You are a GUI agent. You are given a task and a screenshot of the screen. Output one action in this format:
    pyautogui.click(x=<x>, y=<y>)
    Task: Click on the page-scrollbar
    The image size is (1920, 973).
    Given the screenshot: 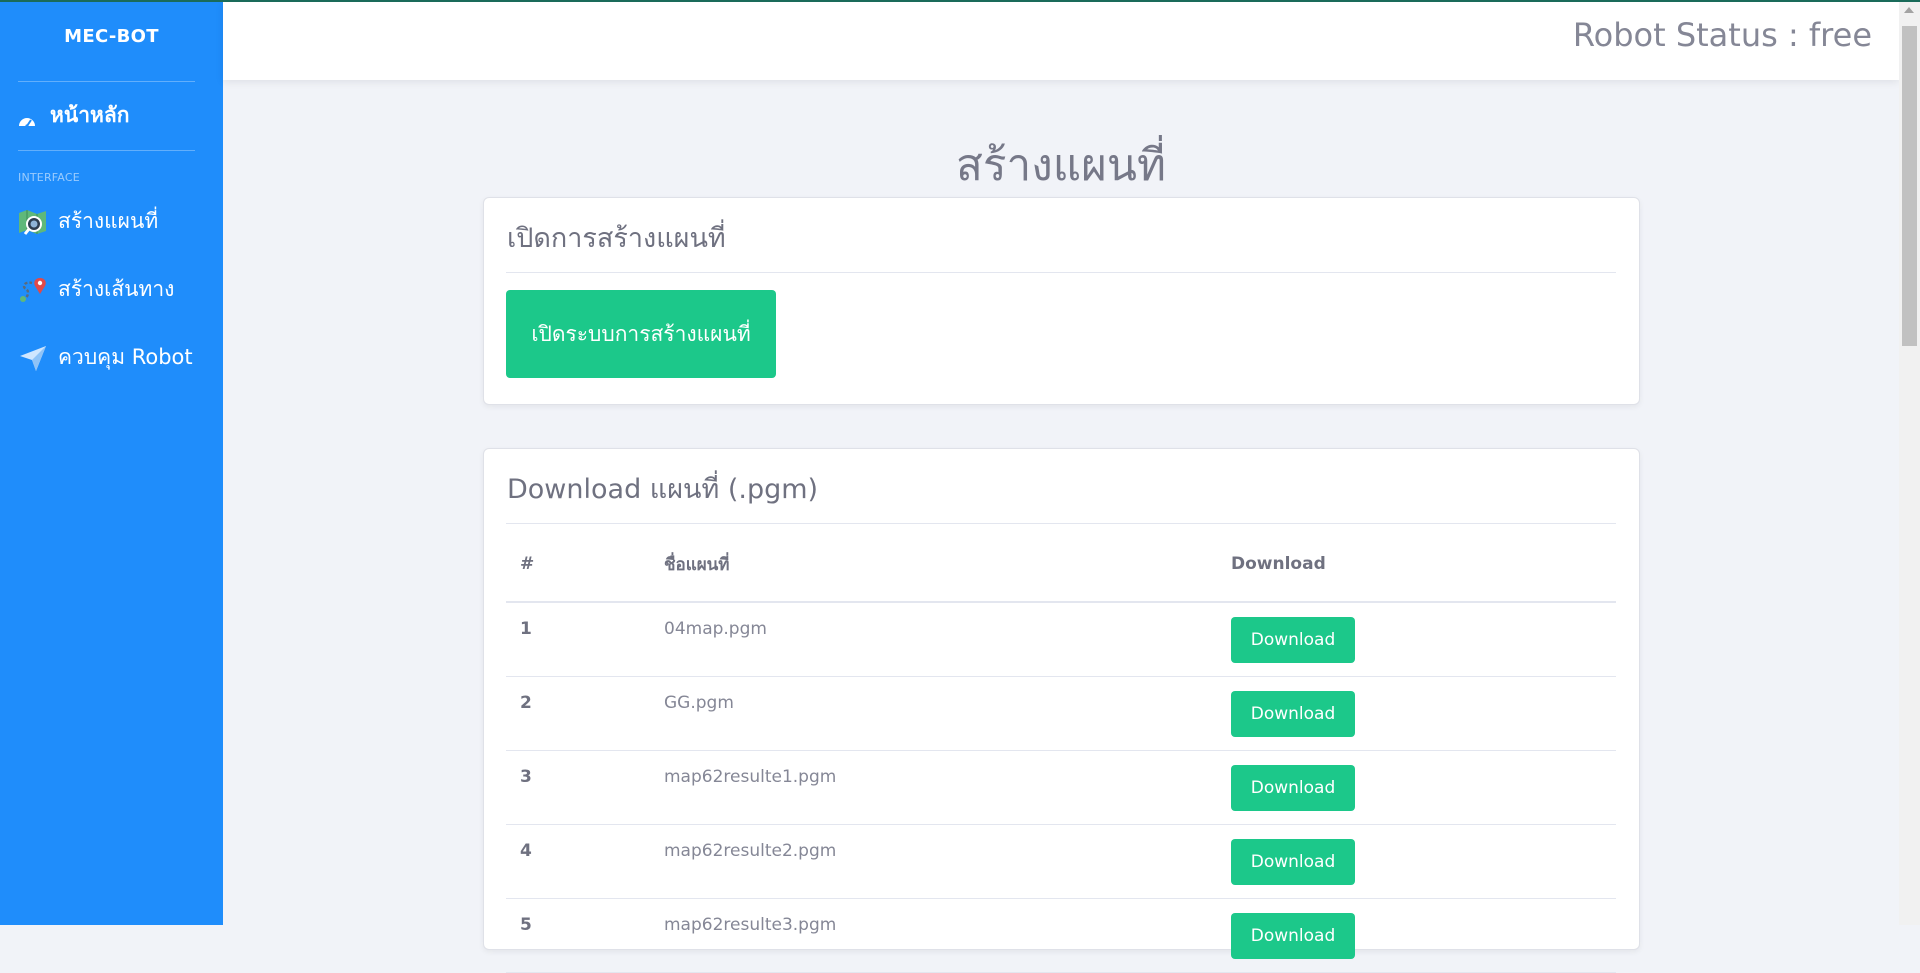 What is the action you would take?
    pyautogui.click(x=1909, y=462)
    